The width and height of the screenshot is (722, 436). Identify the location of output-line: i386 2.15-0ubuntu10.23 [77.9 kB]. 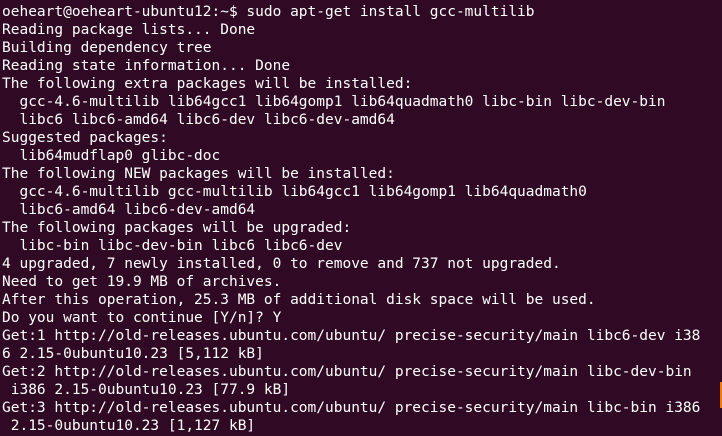
(146, 390).